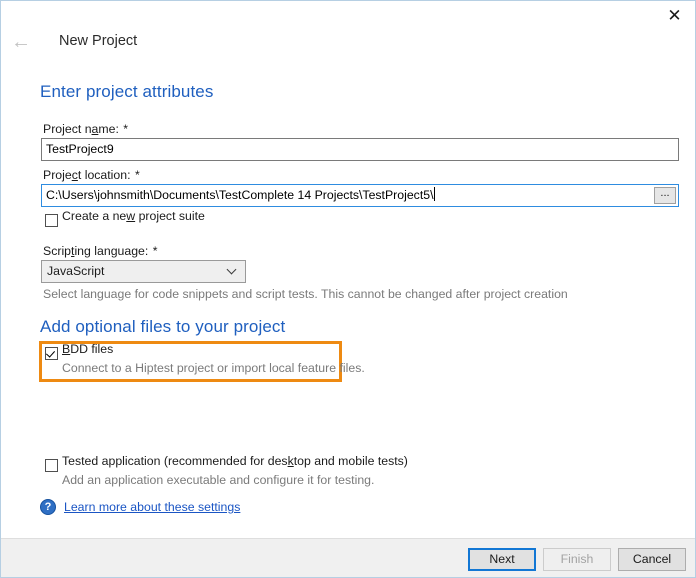 This screenshot has width=696, height=578. What do you see at coordinates (94, 216) in the screenshot?
I see `create-suite-text: Create a ne` at bounding box center [94, 216].